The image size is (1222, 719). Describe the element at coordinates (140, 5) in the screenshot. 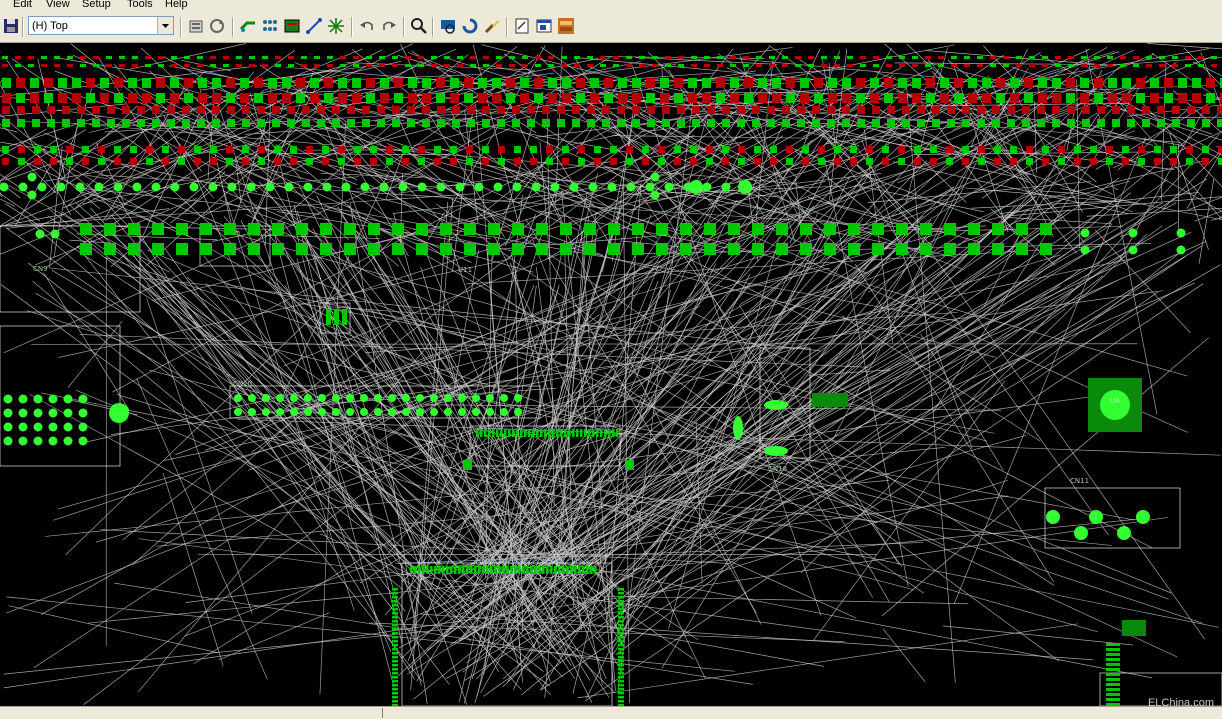

I see `menu-tools: Tools` at that location.